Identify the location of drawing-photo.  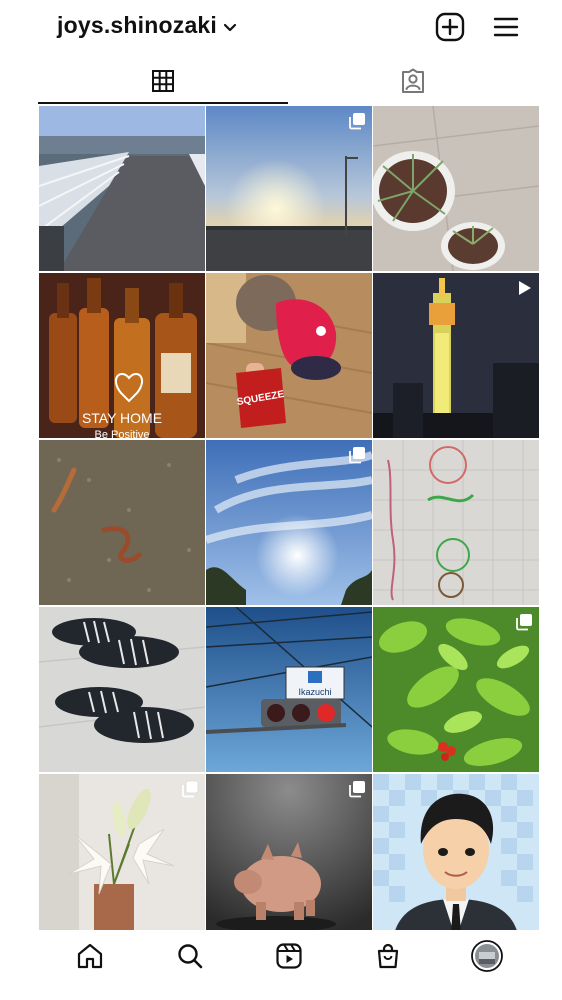
(456, 522).